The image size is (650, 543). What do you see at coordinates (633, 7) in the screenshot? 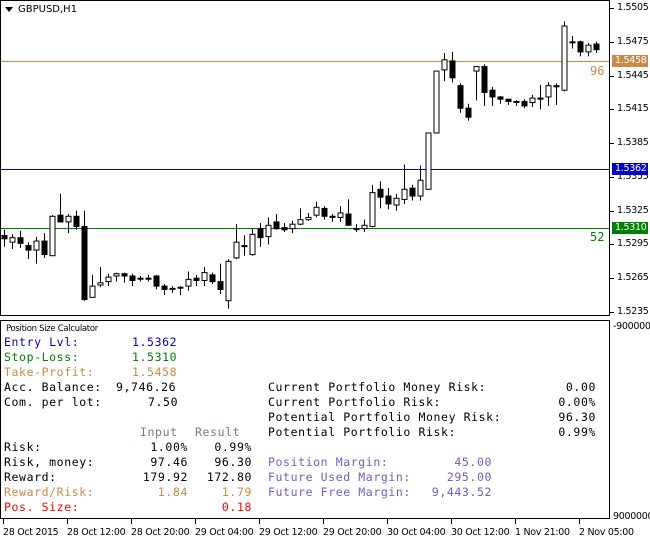
I see `price-axis-label: 1.5505` at bounding box center [633, 7].